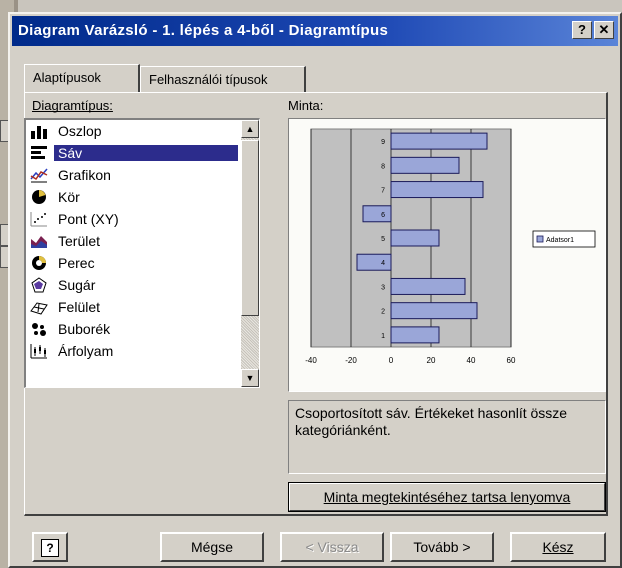 This screenshot has height=568, width=622. What do you see at coordinates (80, 131) in the screenshot?
I see `list-item-label: Oszlop` at bounding box center [80, 131].